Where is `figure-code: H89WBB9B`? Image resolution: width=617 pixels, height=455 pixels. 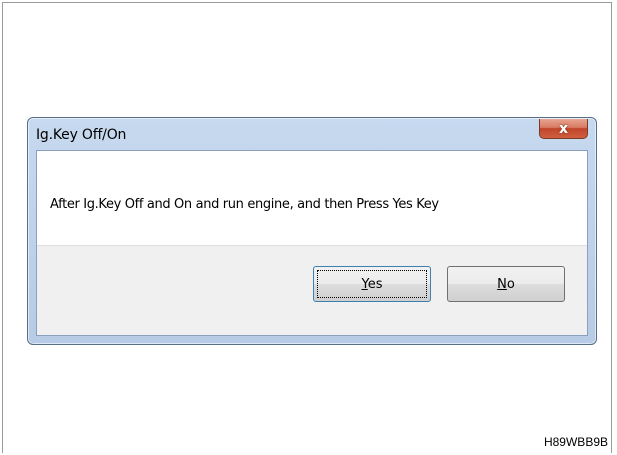 figure-code: H89WBB9B is located at coordinates (575, 442).